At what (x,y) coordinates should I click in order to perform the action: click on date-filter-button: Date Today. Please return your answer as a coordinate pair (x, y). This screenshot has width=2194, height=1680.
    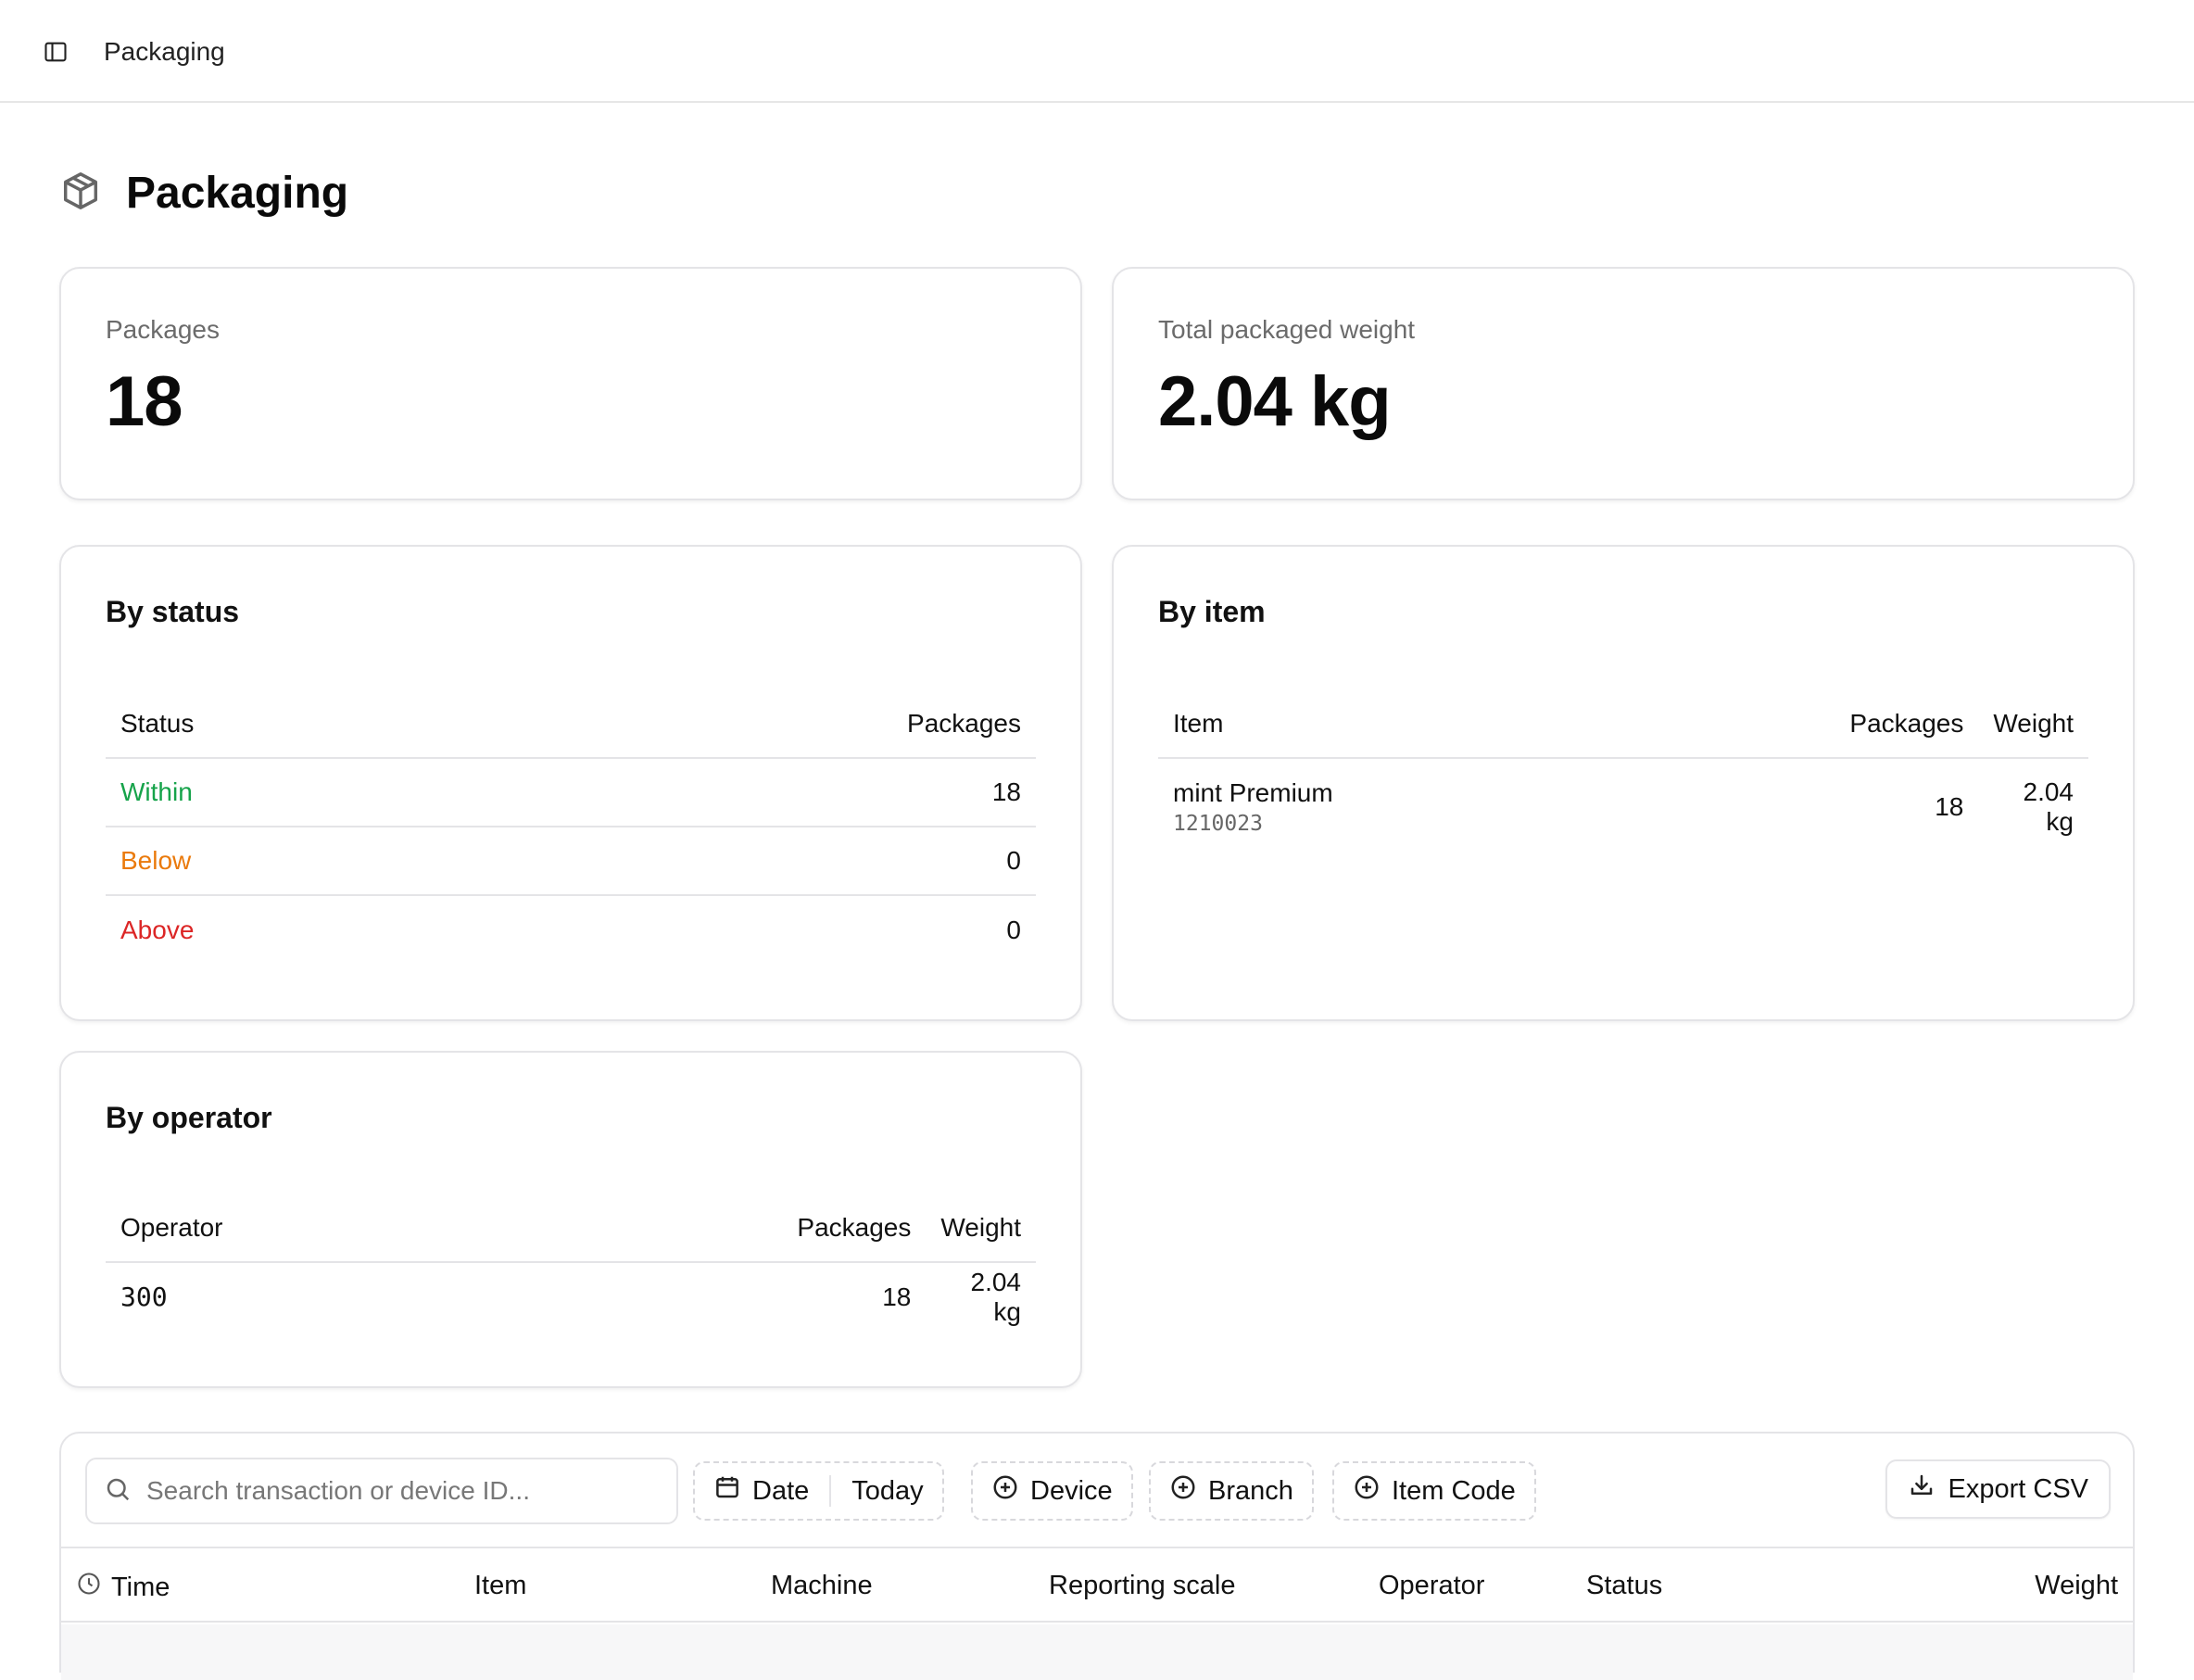
    Looking at the image, I should click on (818, 1491).